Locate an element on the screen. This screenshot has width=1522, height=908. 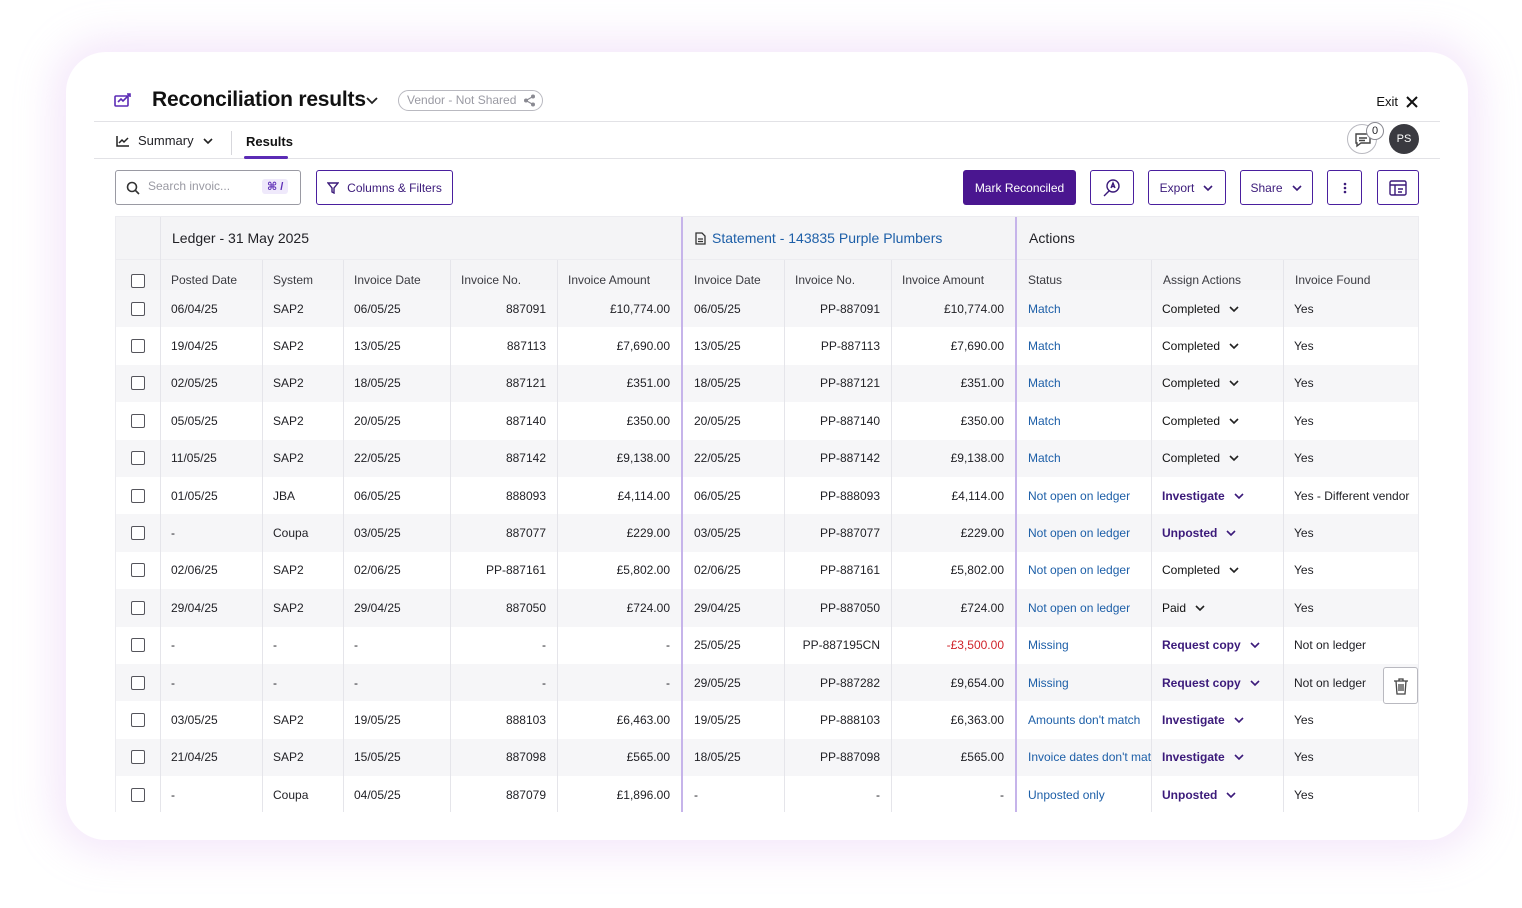
cell-ledger-invoice-date-text: 20/05/25 is located at coordinates (377, 420).